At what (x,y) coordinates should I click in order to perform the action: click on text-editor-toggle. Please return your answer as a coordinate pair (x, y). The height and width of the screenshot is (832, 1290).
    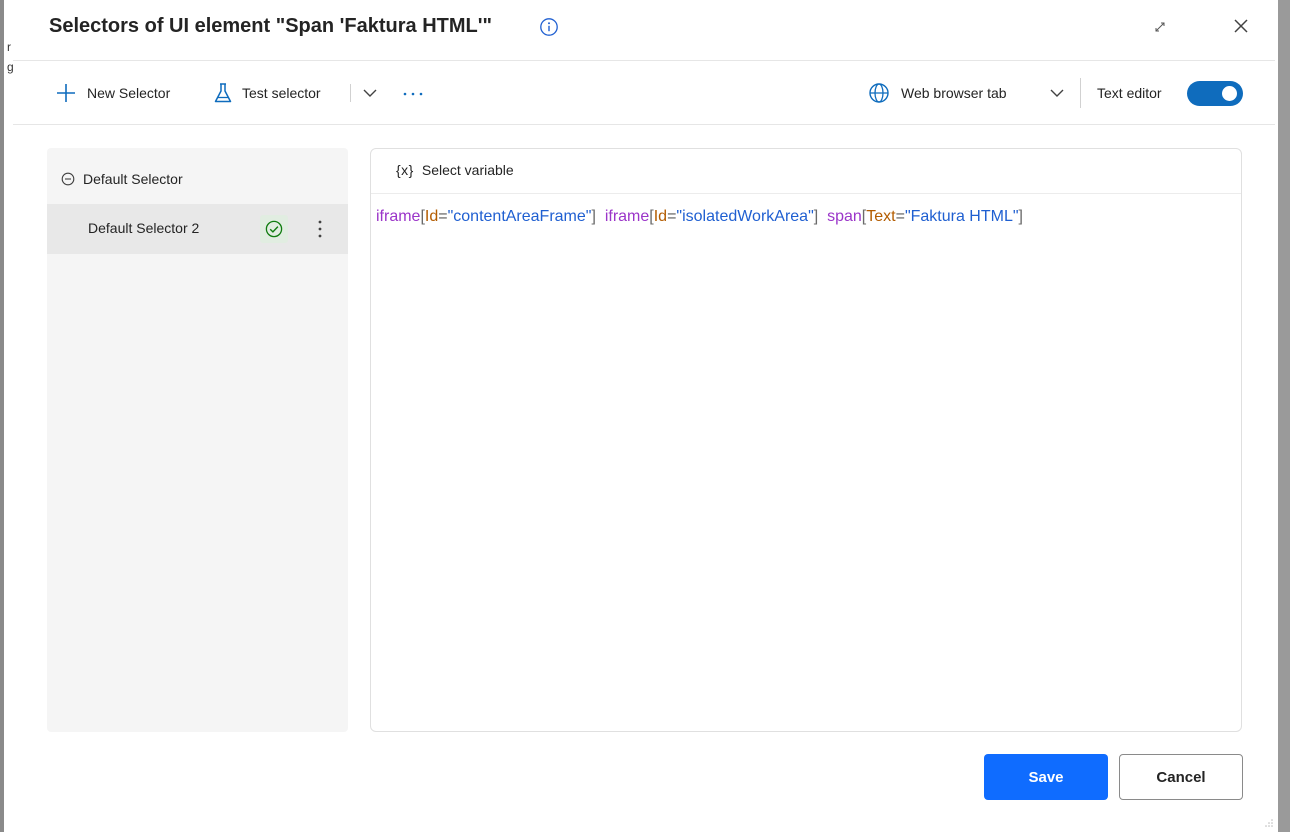
    Looking at the image, I should click on (1215, 93).